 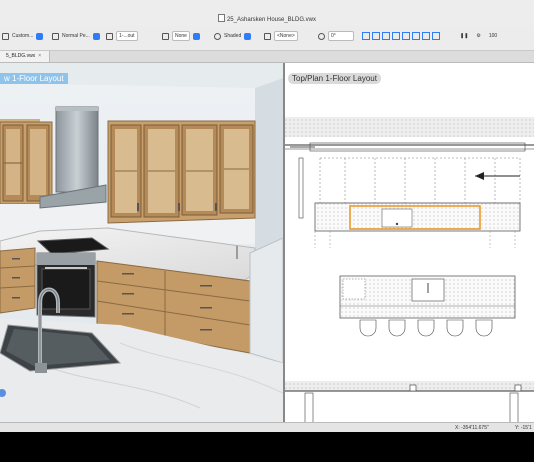 What do you see at coordinates (281, 36) in the screenshot?
I see `view-dropdown: <None>` at bounding box center [281, 36].